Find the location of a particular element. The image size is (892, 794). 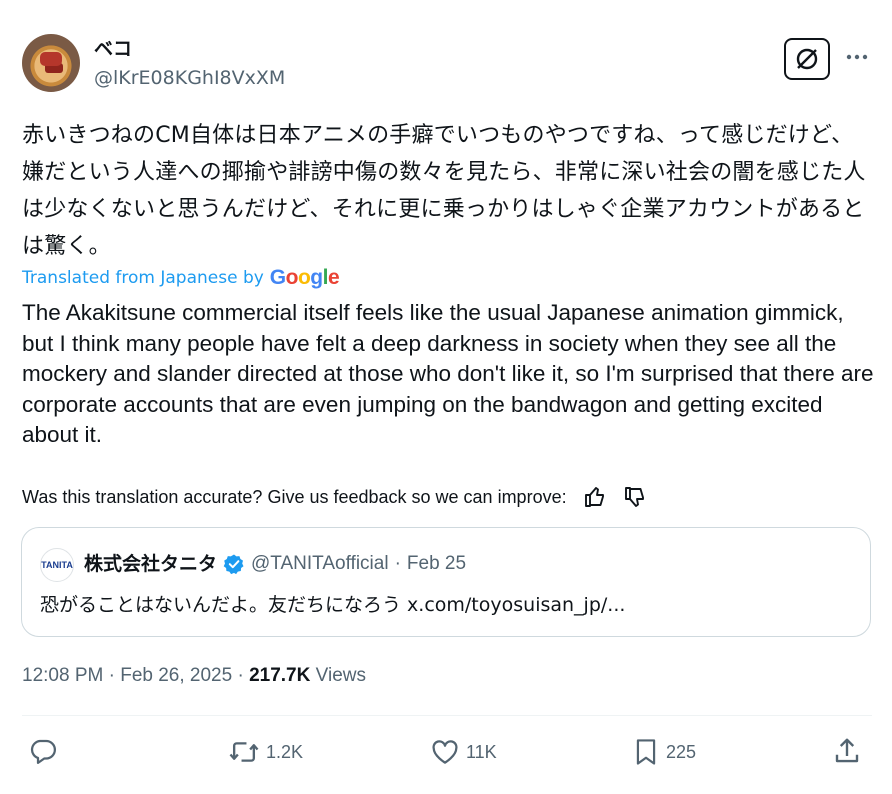

more-options-button is located at coordinates (857, 57).